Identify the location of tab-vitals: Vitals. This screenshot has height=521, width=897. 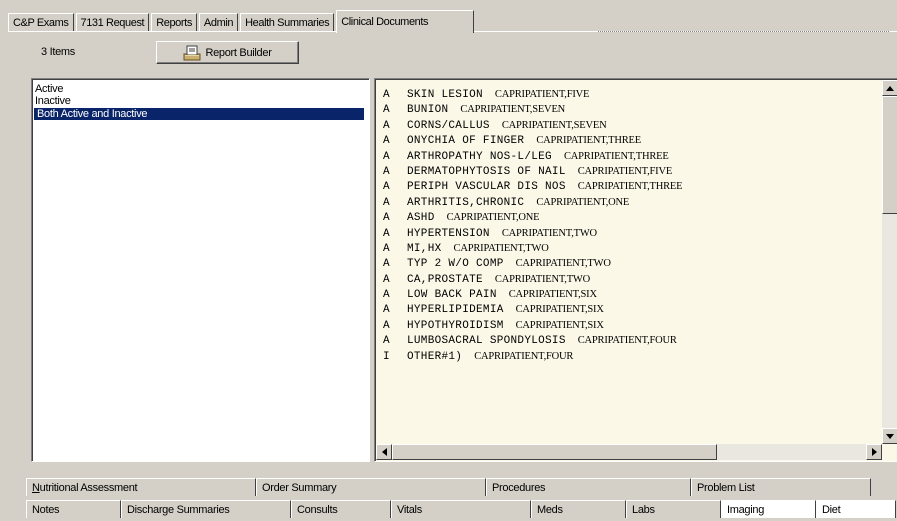
(461, 509).